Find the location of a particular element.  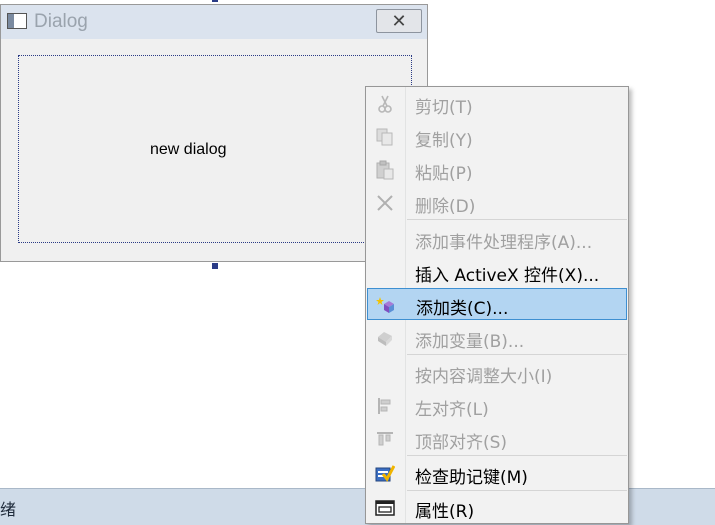

menu-item-label: 删除(D) is located at coordinates (445, 207).